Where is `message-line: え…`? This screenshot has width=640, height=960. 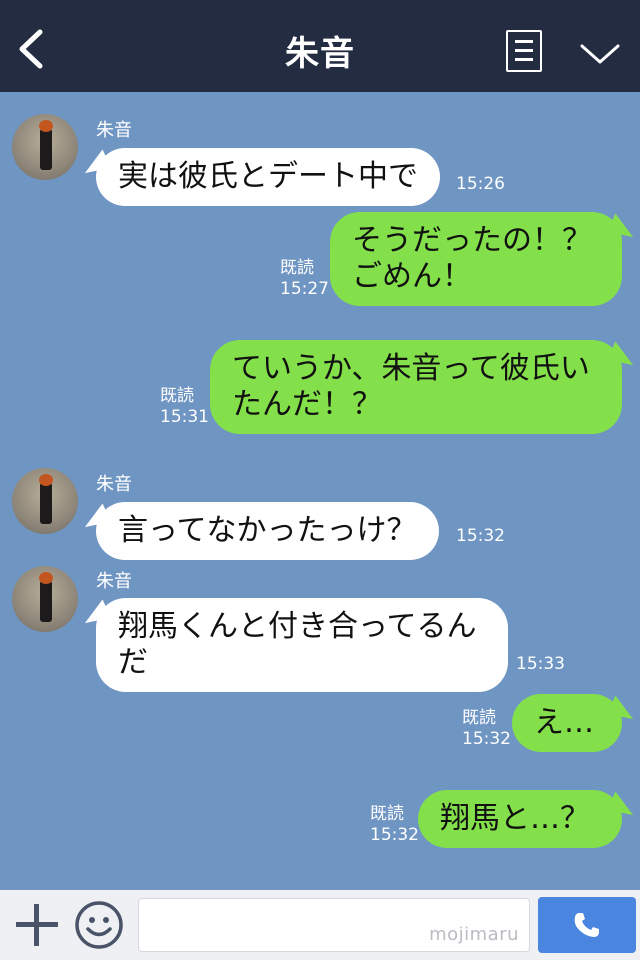
message-line: え… is located at coordinates (564, 722).